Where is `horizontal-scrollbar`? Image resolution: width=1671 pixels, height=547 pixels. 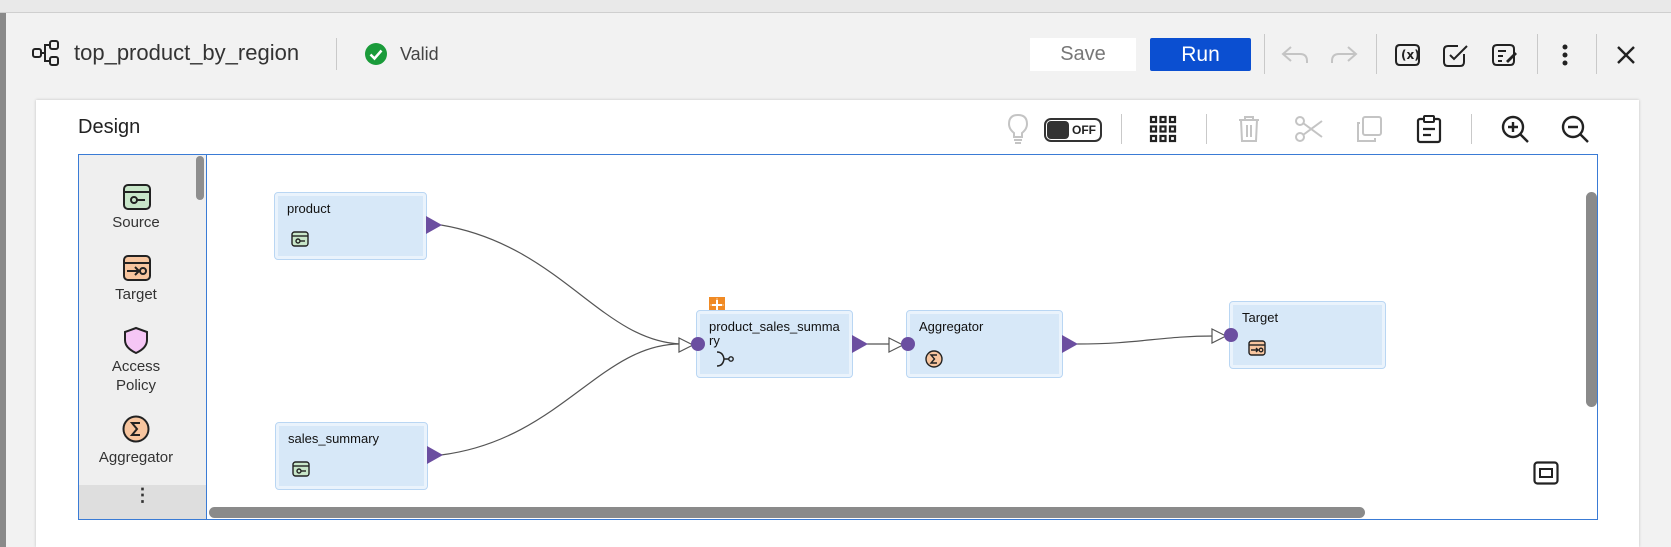
horizontal-scrollbar is located at coordinates (787, 512).